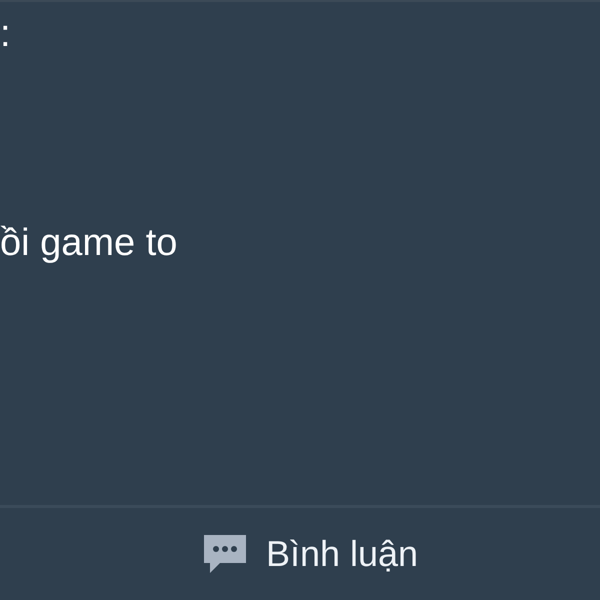 The image size is (600, 600). What do you see at coordinates (89, 243) in the screenshot?
I see `post-text: ồi game to` at bounding box center [89, 243].